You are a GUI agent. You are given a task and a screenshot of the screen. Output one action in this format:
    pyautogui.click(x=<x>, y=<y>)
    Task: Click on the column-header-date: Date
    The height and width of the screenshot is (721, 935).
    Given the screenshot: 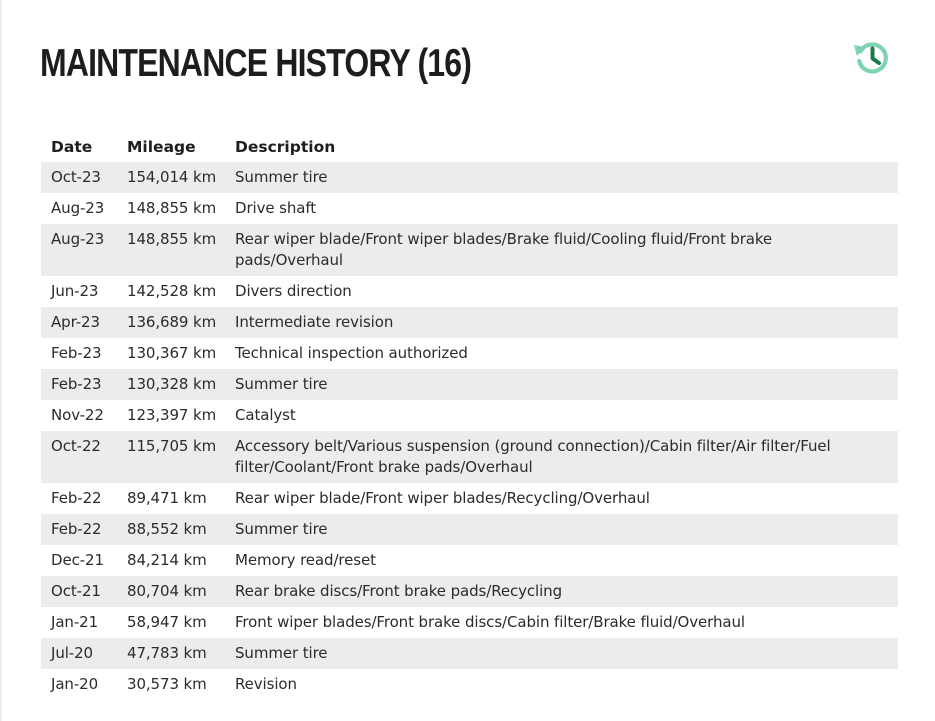 What is the action you would take?
    pyautogui.click(x=72, y=146)
    